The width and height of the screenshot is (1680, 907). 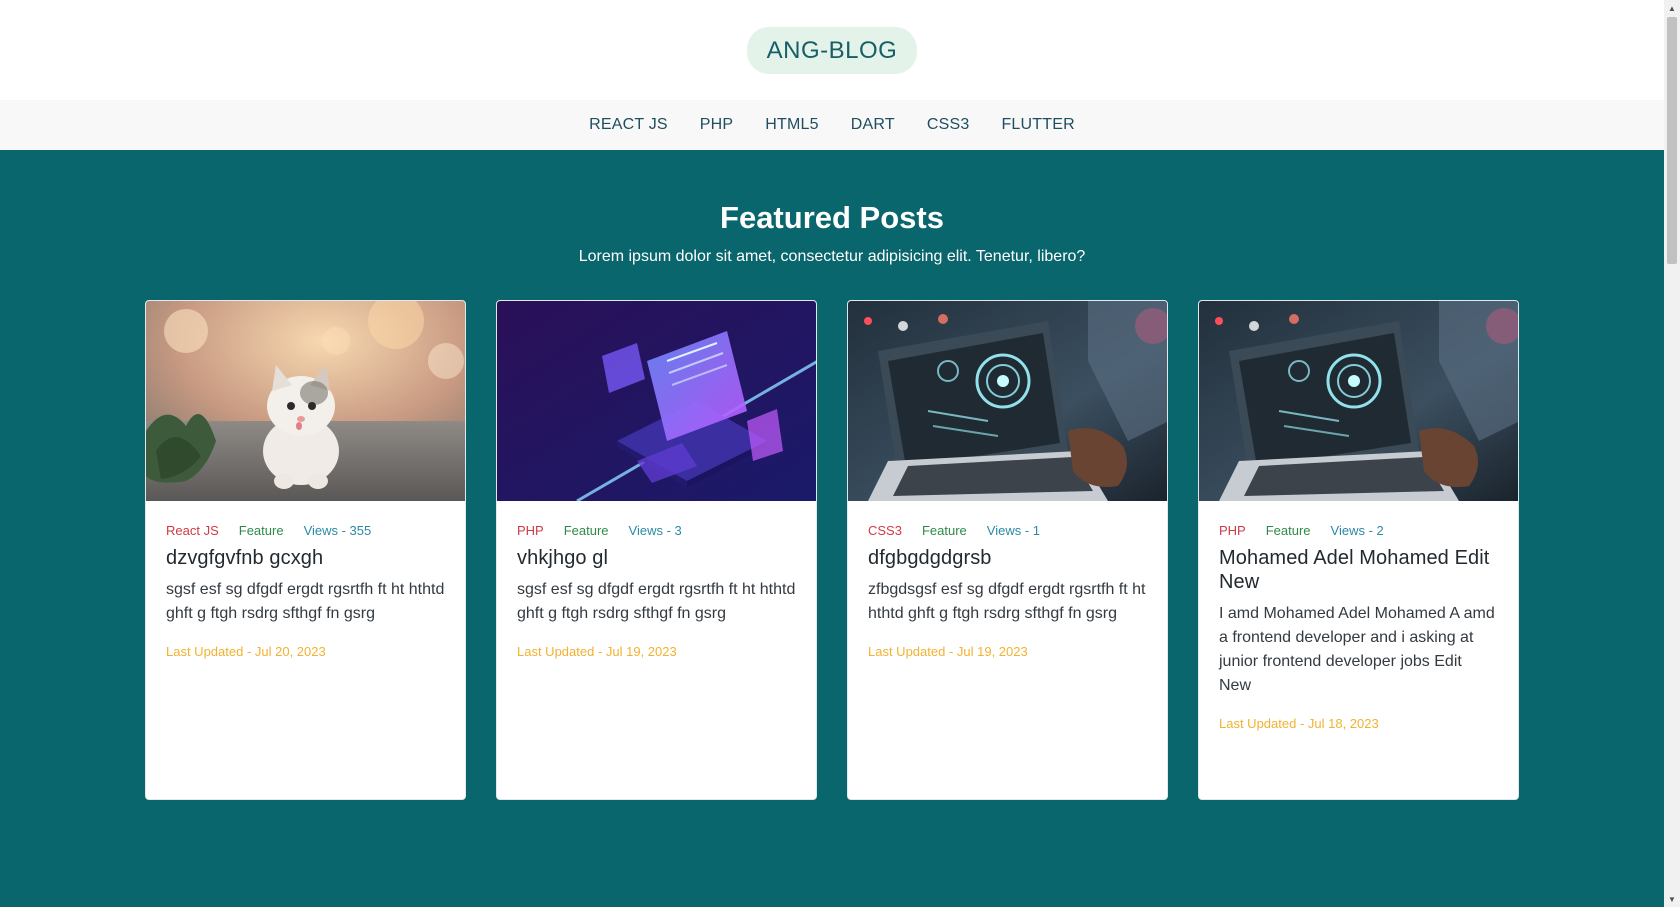 I want to click on post-title: dfgbgdgdgrsb, so click(x=1007, y=558).